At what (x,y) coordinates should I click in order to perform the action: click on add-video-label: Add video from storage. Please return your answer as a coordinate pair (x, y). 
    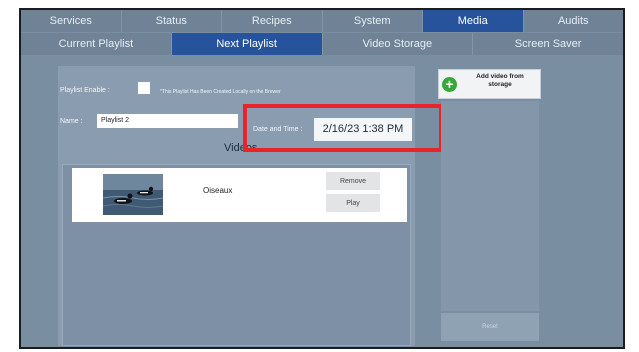
    Looking at the image, I should click on (500, 80).